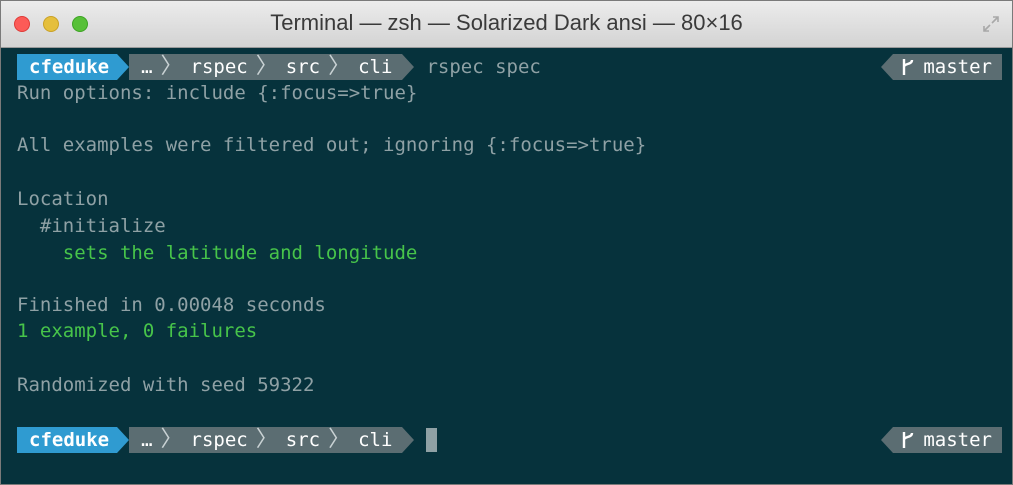  Describe the element at coordinates (432, 440) in the screenshot. I see `text-cursor` at that location.